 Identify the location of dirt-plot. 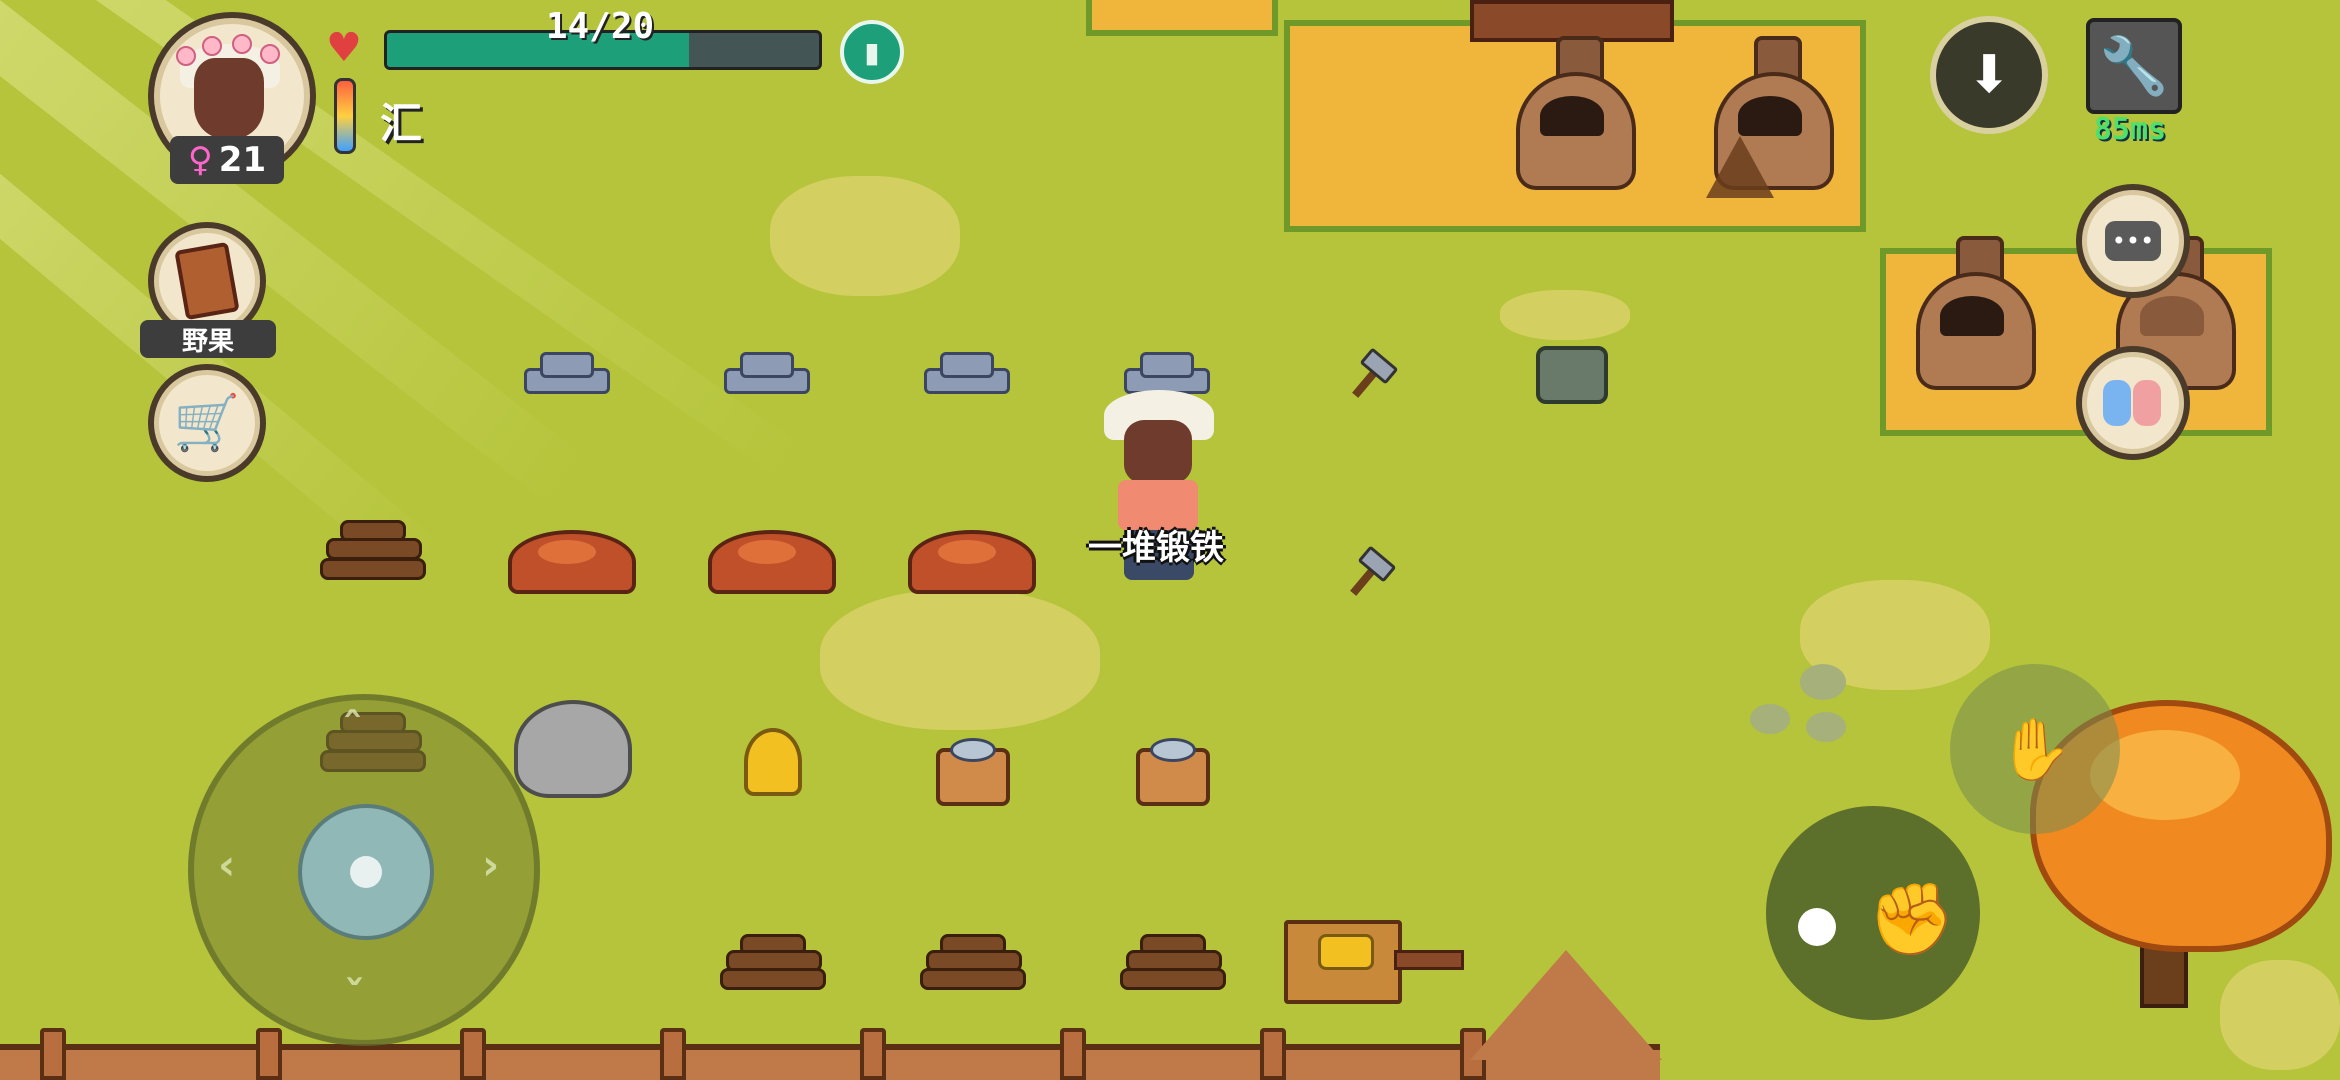
(1182, 18).